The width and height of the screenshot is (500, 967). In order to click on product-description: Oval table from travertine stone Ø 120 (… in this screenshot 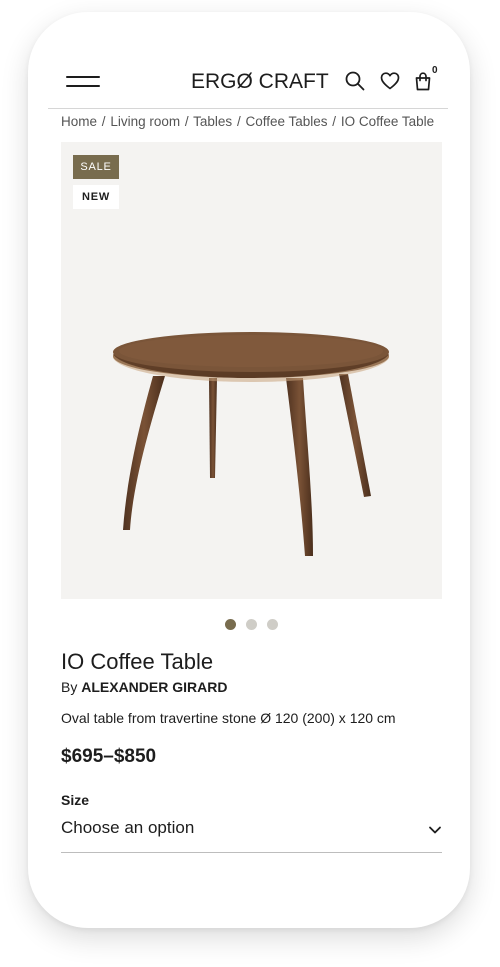, I will do `click(228, 718)`.